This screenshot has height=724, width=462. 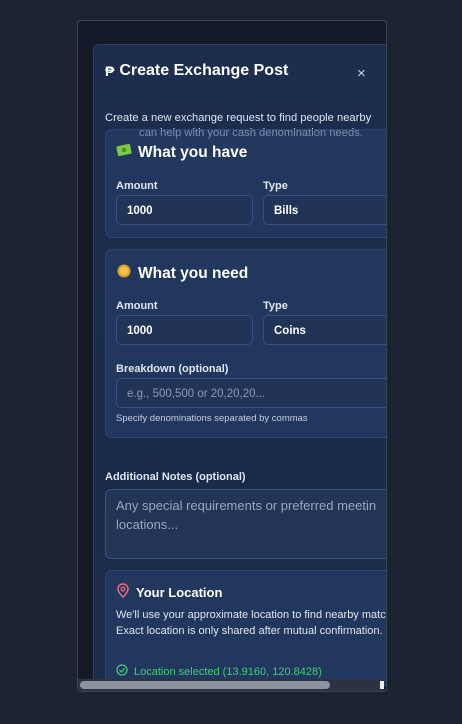 What do you see at coordinates (137, 186) in the screenshot?
I see `have-amount-label: Amount` at bounding box center [137, 186].